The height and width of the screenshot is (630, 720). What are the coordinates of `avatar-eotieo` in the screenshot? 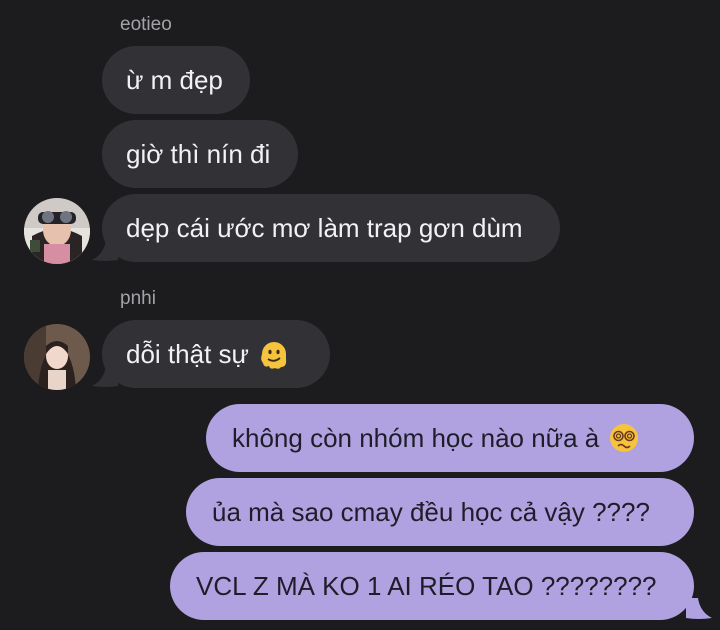 It's located at (57, 231).